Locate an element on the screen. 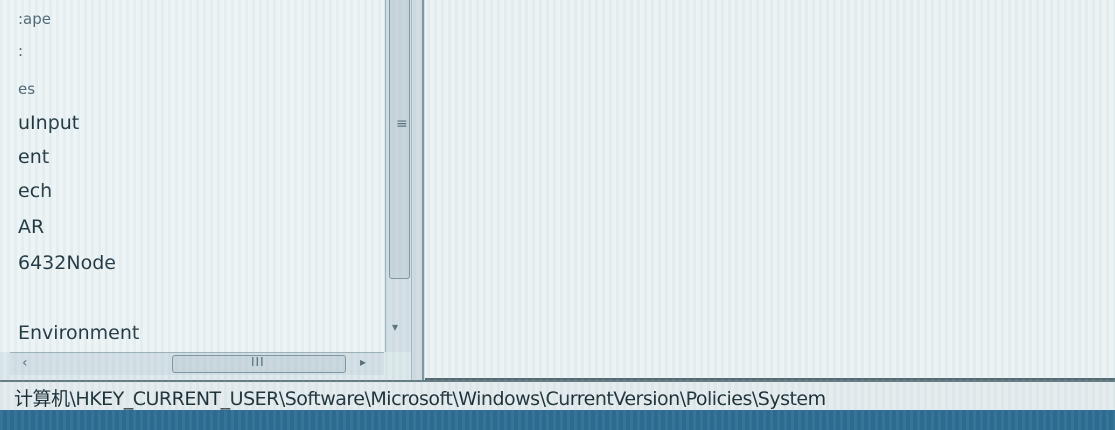  scroll-down-arrow-icon: ▾ is located at coordinates (395, 327).